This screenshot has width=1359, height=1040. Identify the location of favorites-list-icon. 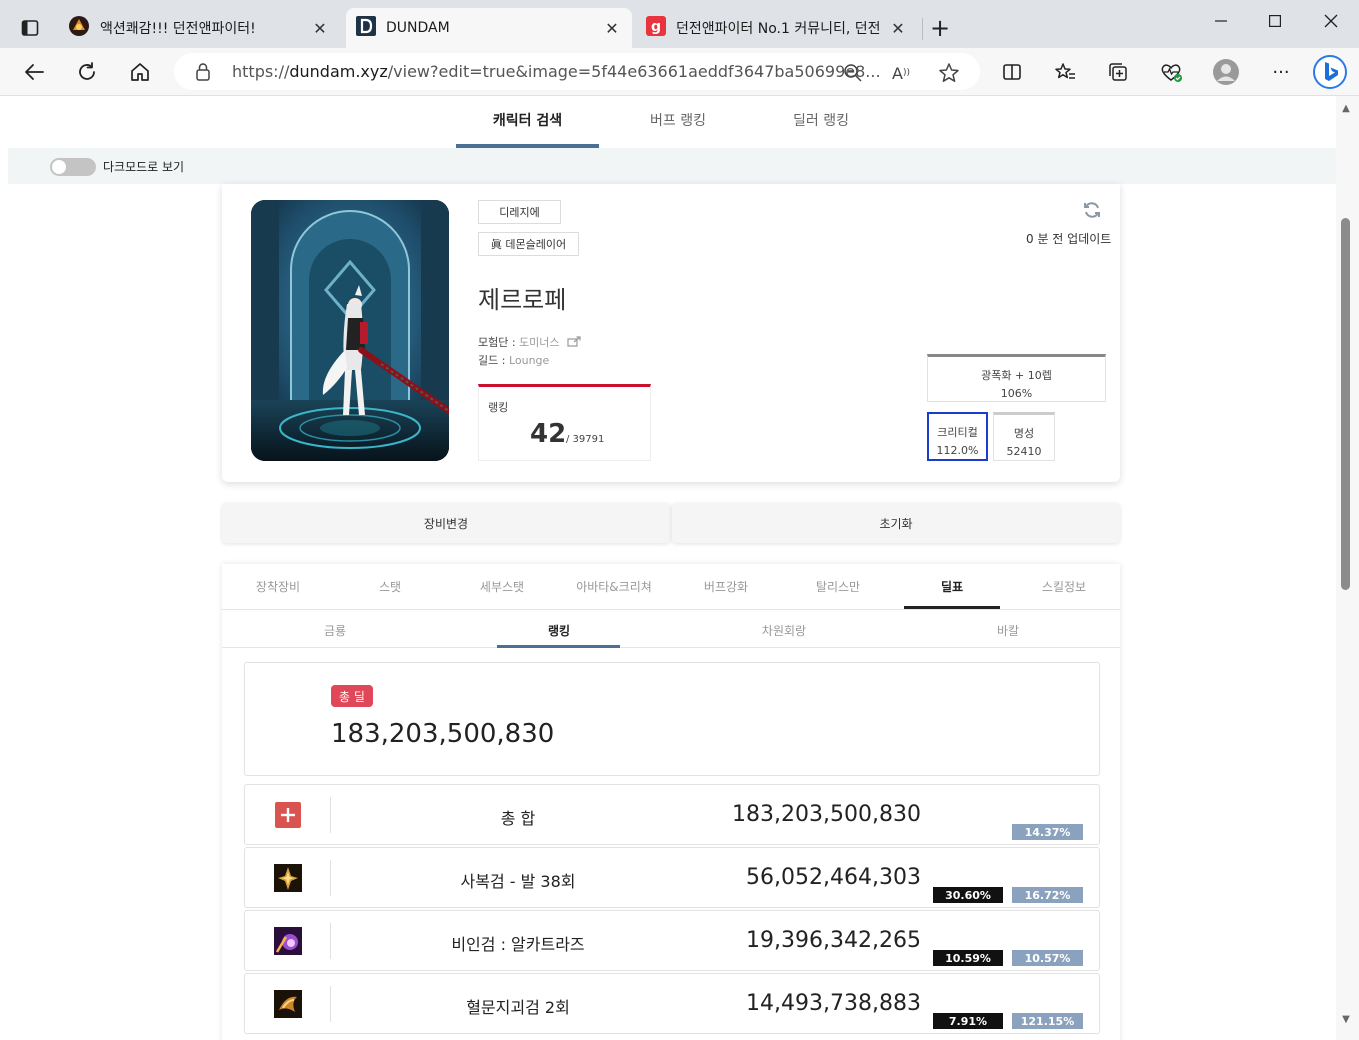
(1065, 72).